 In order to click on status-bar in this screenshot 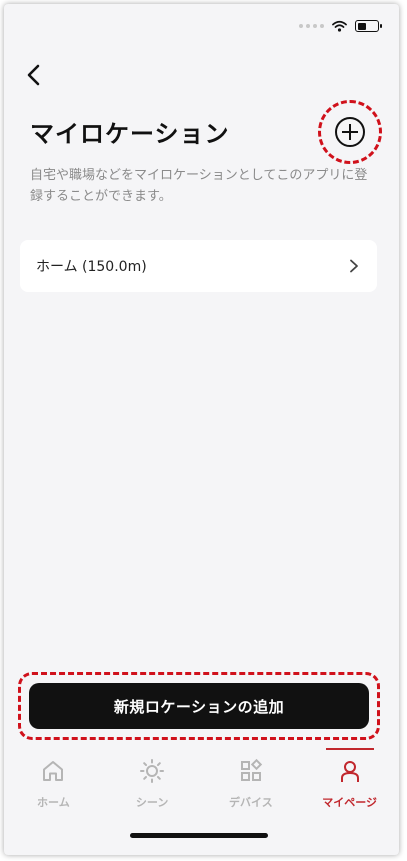, I will do `click(340, 26)`.